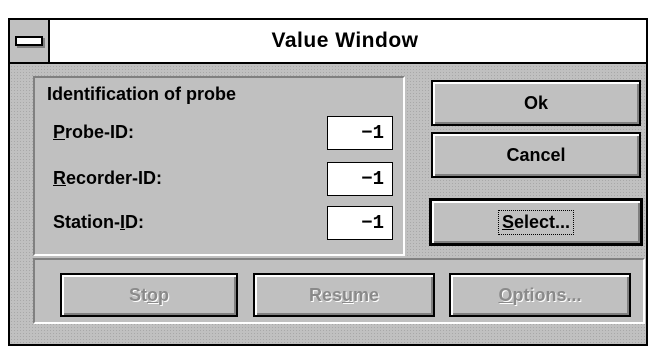 Image resolution: width=659 pixels, height=351 pixels. What do you see at coordinates (360, 223) in the screenshot?
I see `station-id-field: −1` at bounding box center [360, 223].